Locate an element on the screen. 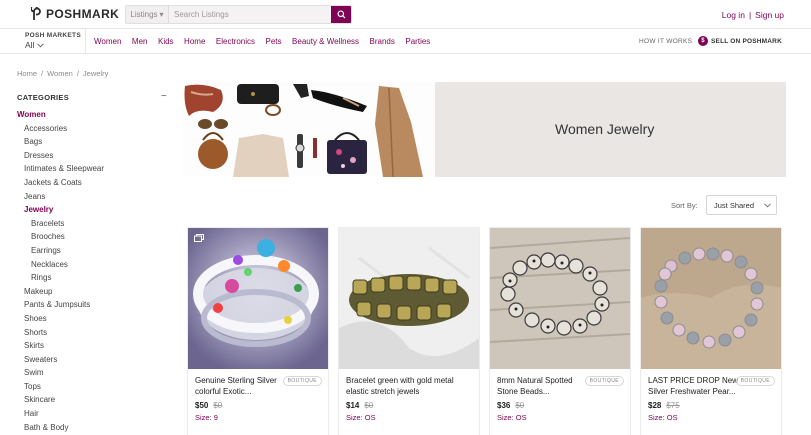 The width and height of the screenshot is (811, 435). category-skincare: Skincare is located at coordinates (92, 400).